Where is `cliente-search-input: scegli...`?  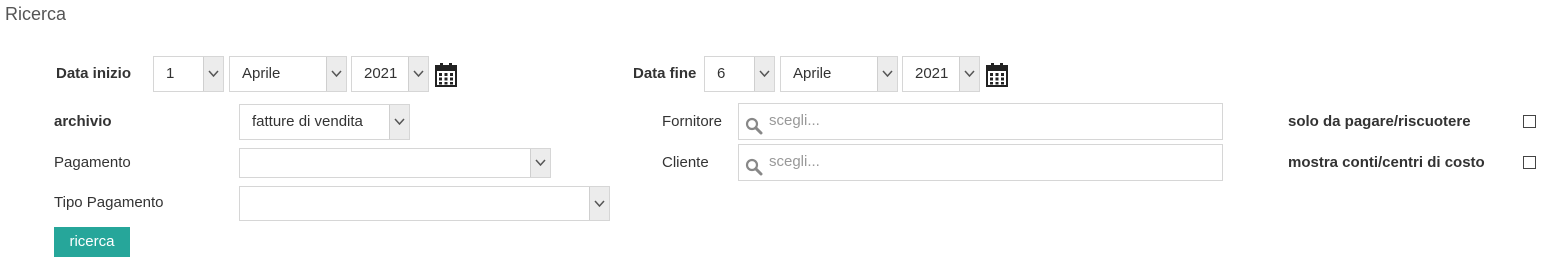 cliente-search-input: scegli... is located at coordinates (980, 162).